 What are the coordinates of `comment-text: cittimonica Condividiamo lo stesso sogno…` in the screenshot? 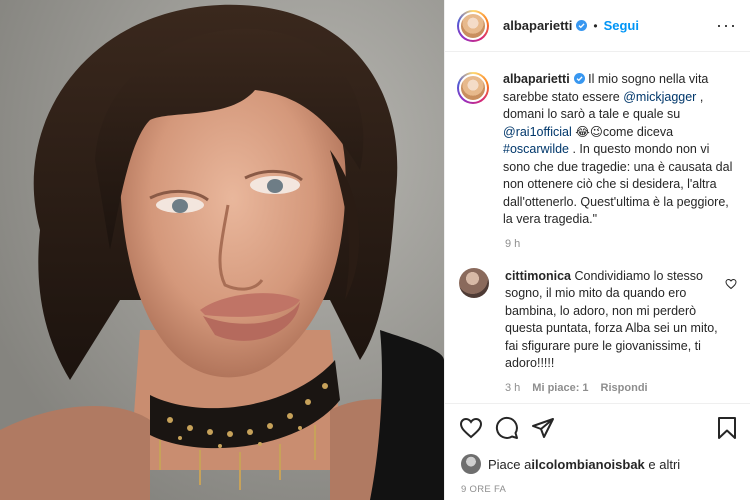 It's located at (615, 320).